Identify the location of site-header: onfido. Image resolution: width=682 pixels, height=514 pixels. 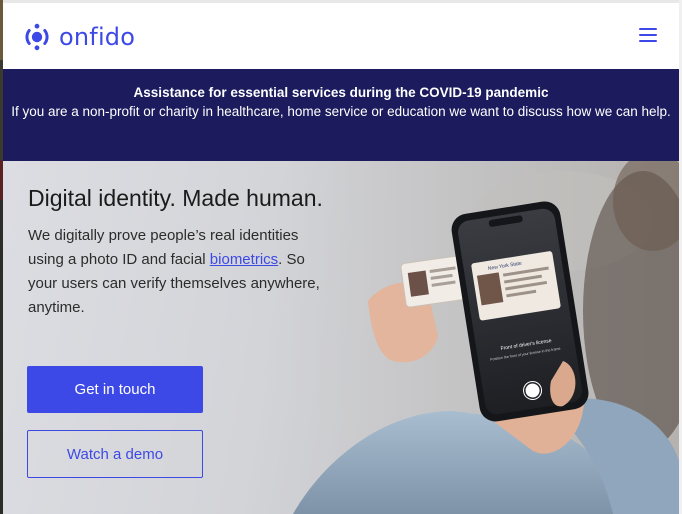
(341, 36).